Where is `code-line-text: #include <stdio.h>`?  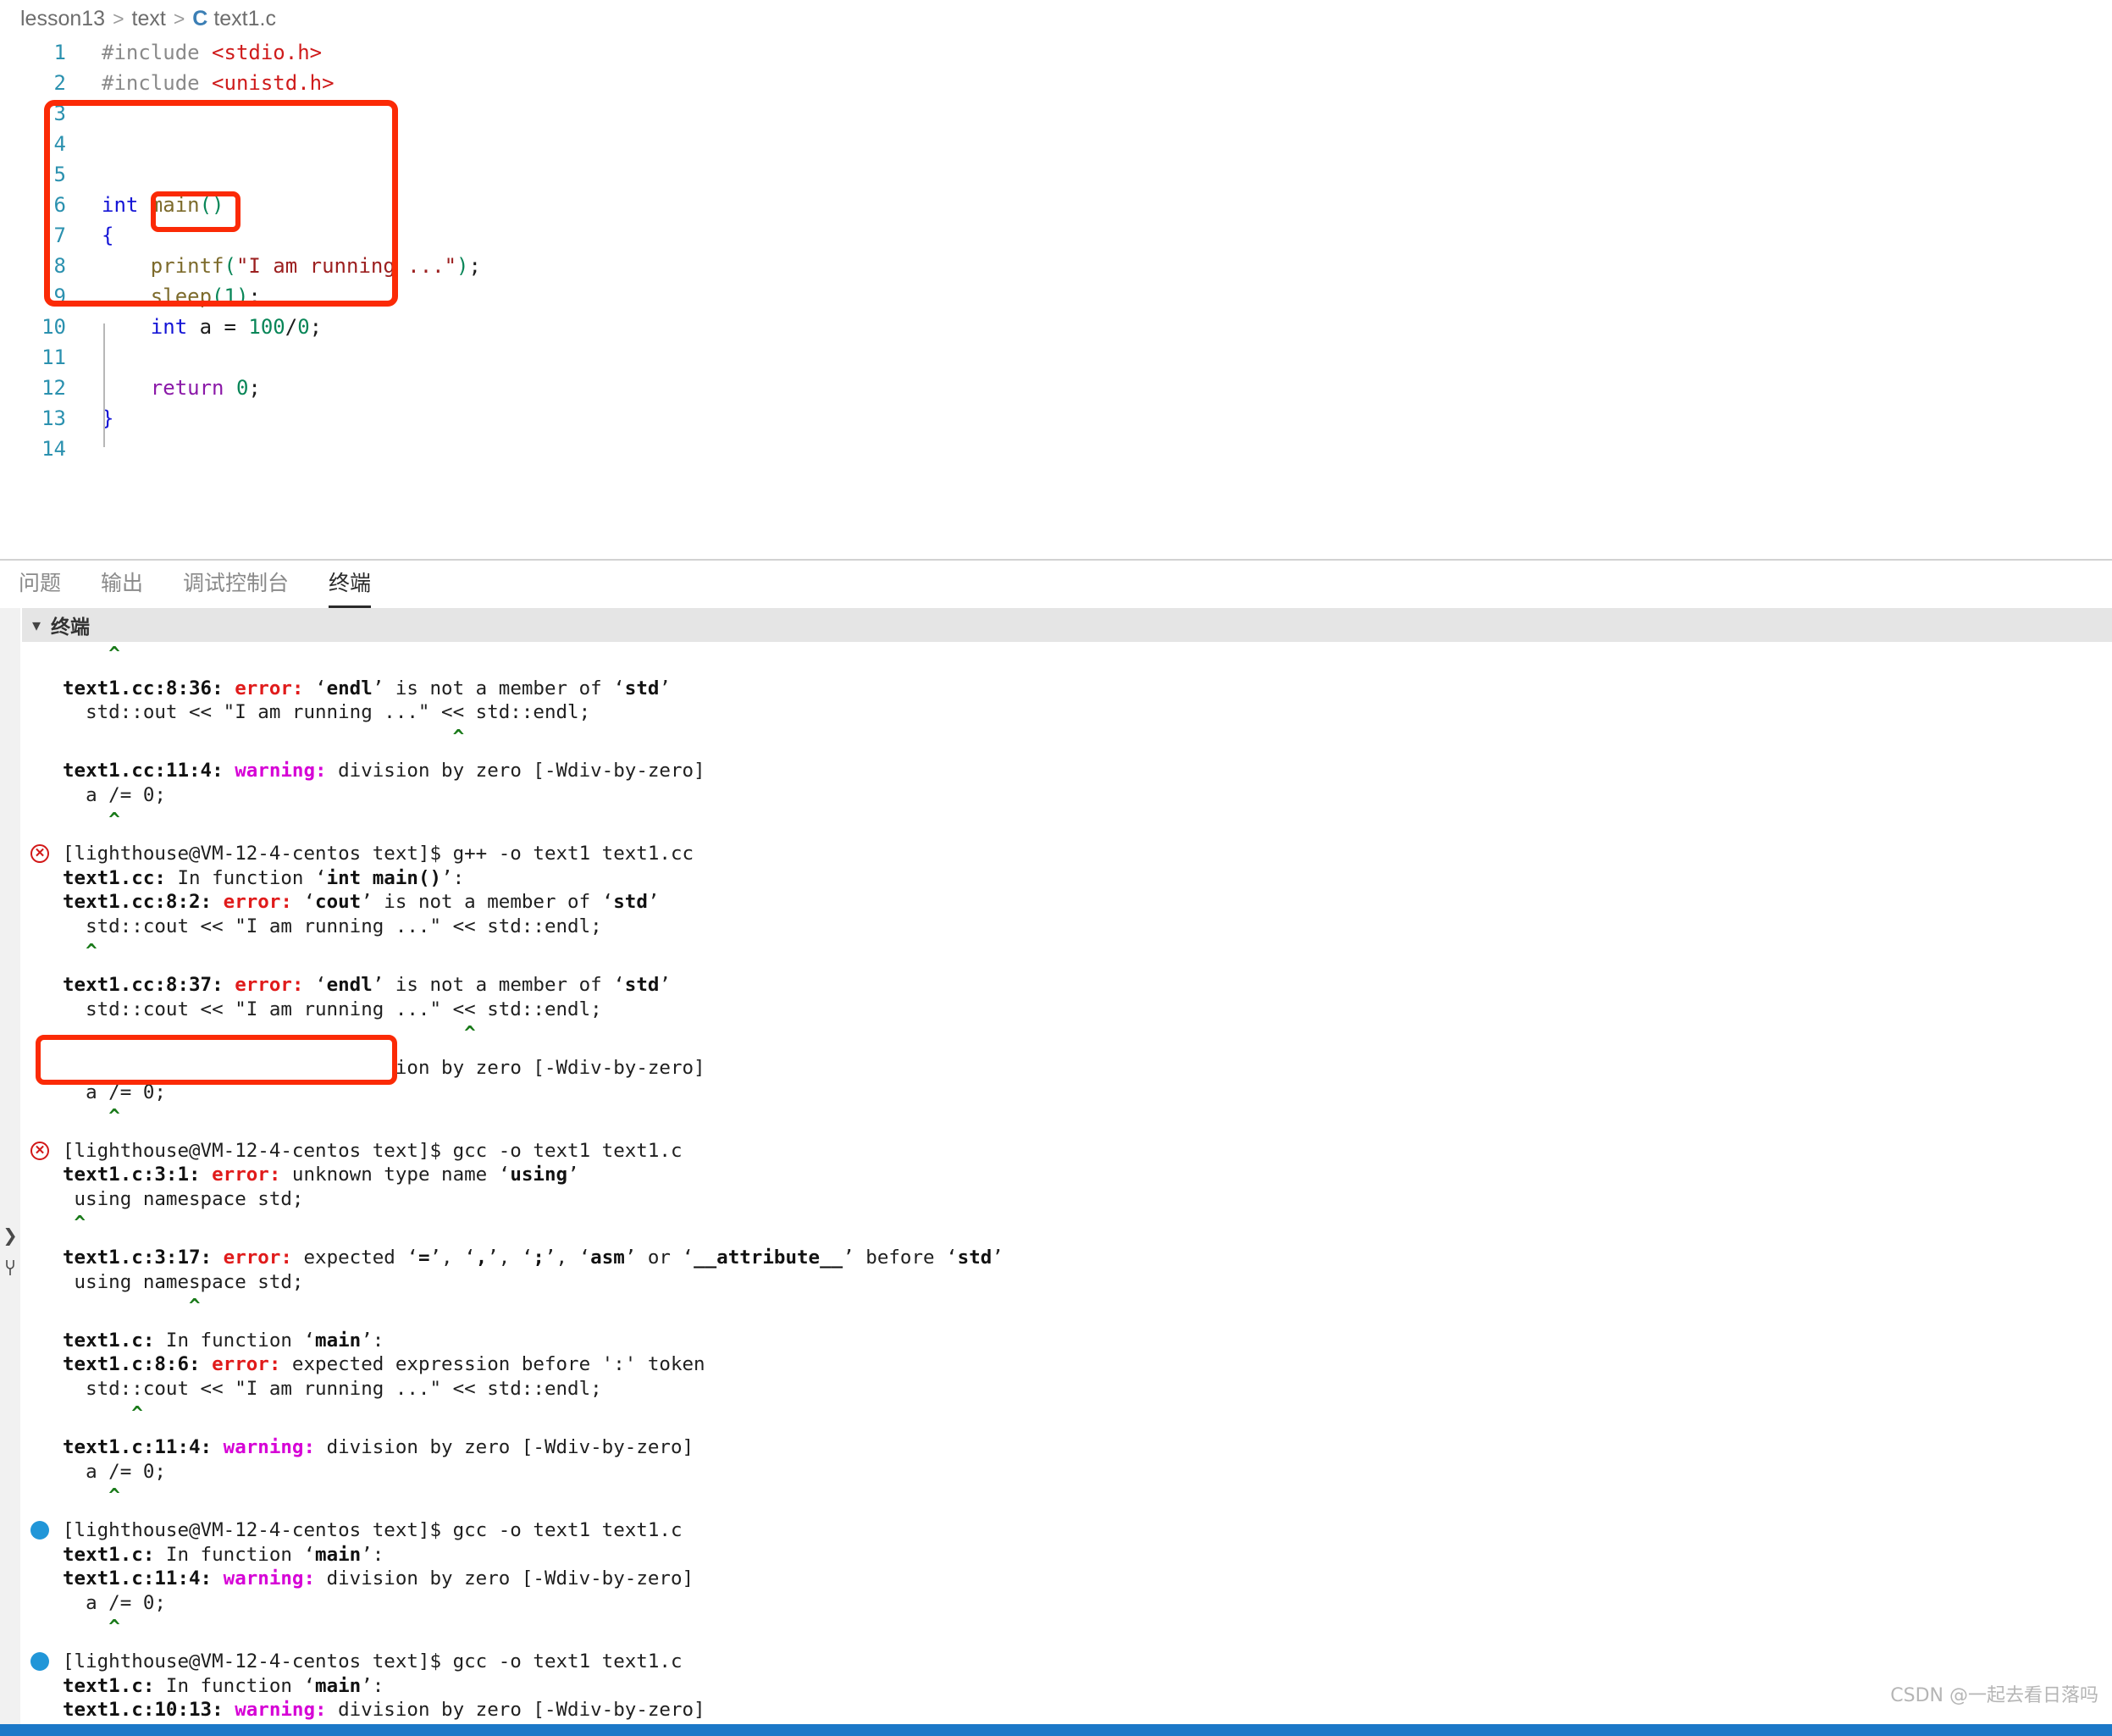 code-line-text: #include <stdio.h> is located at coordinates (199, 52).